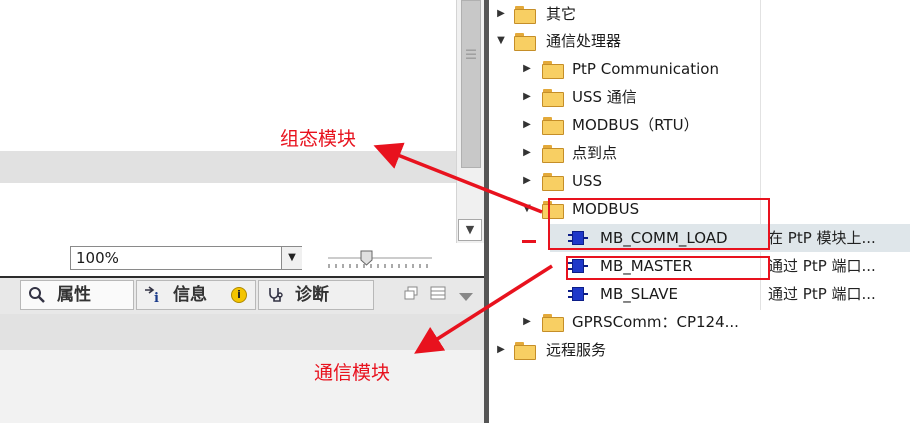  I want to click on annotation-arrows, so click(463, 248).